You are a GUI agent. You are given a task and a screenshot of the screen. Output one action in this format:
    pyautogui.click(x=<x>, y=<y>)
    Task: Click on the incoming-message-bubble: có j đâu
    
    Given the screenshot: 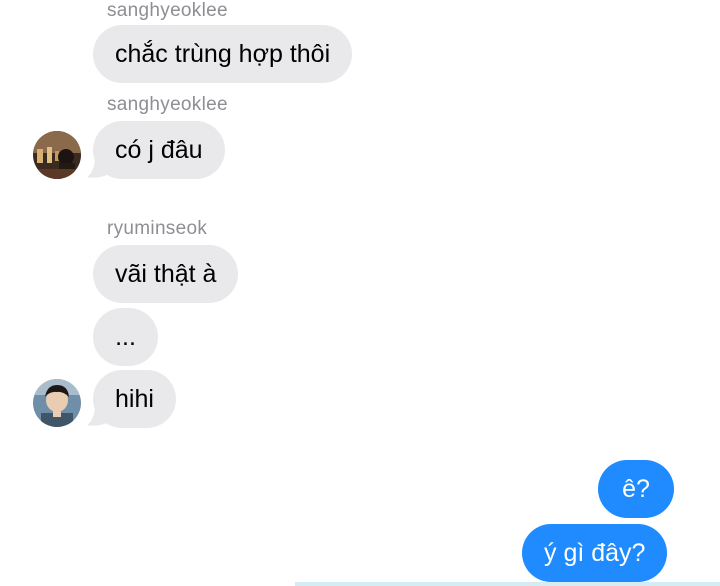 What is the action you would take?
    pyautogui.click(x=159, y=150)
    